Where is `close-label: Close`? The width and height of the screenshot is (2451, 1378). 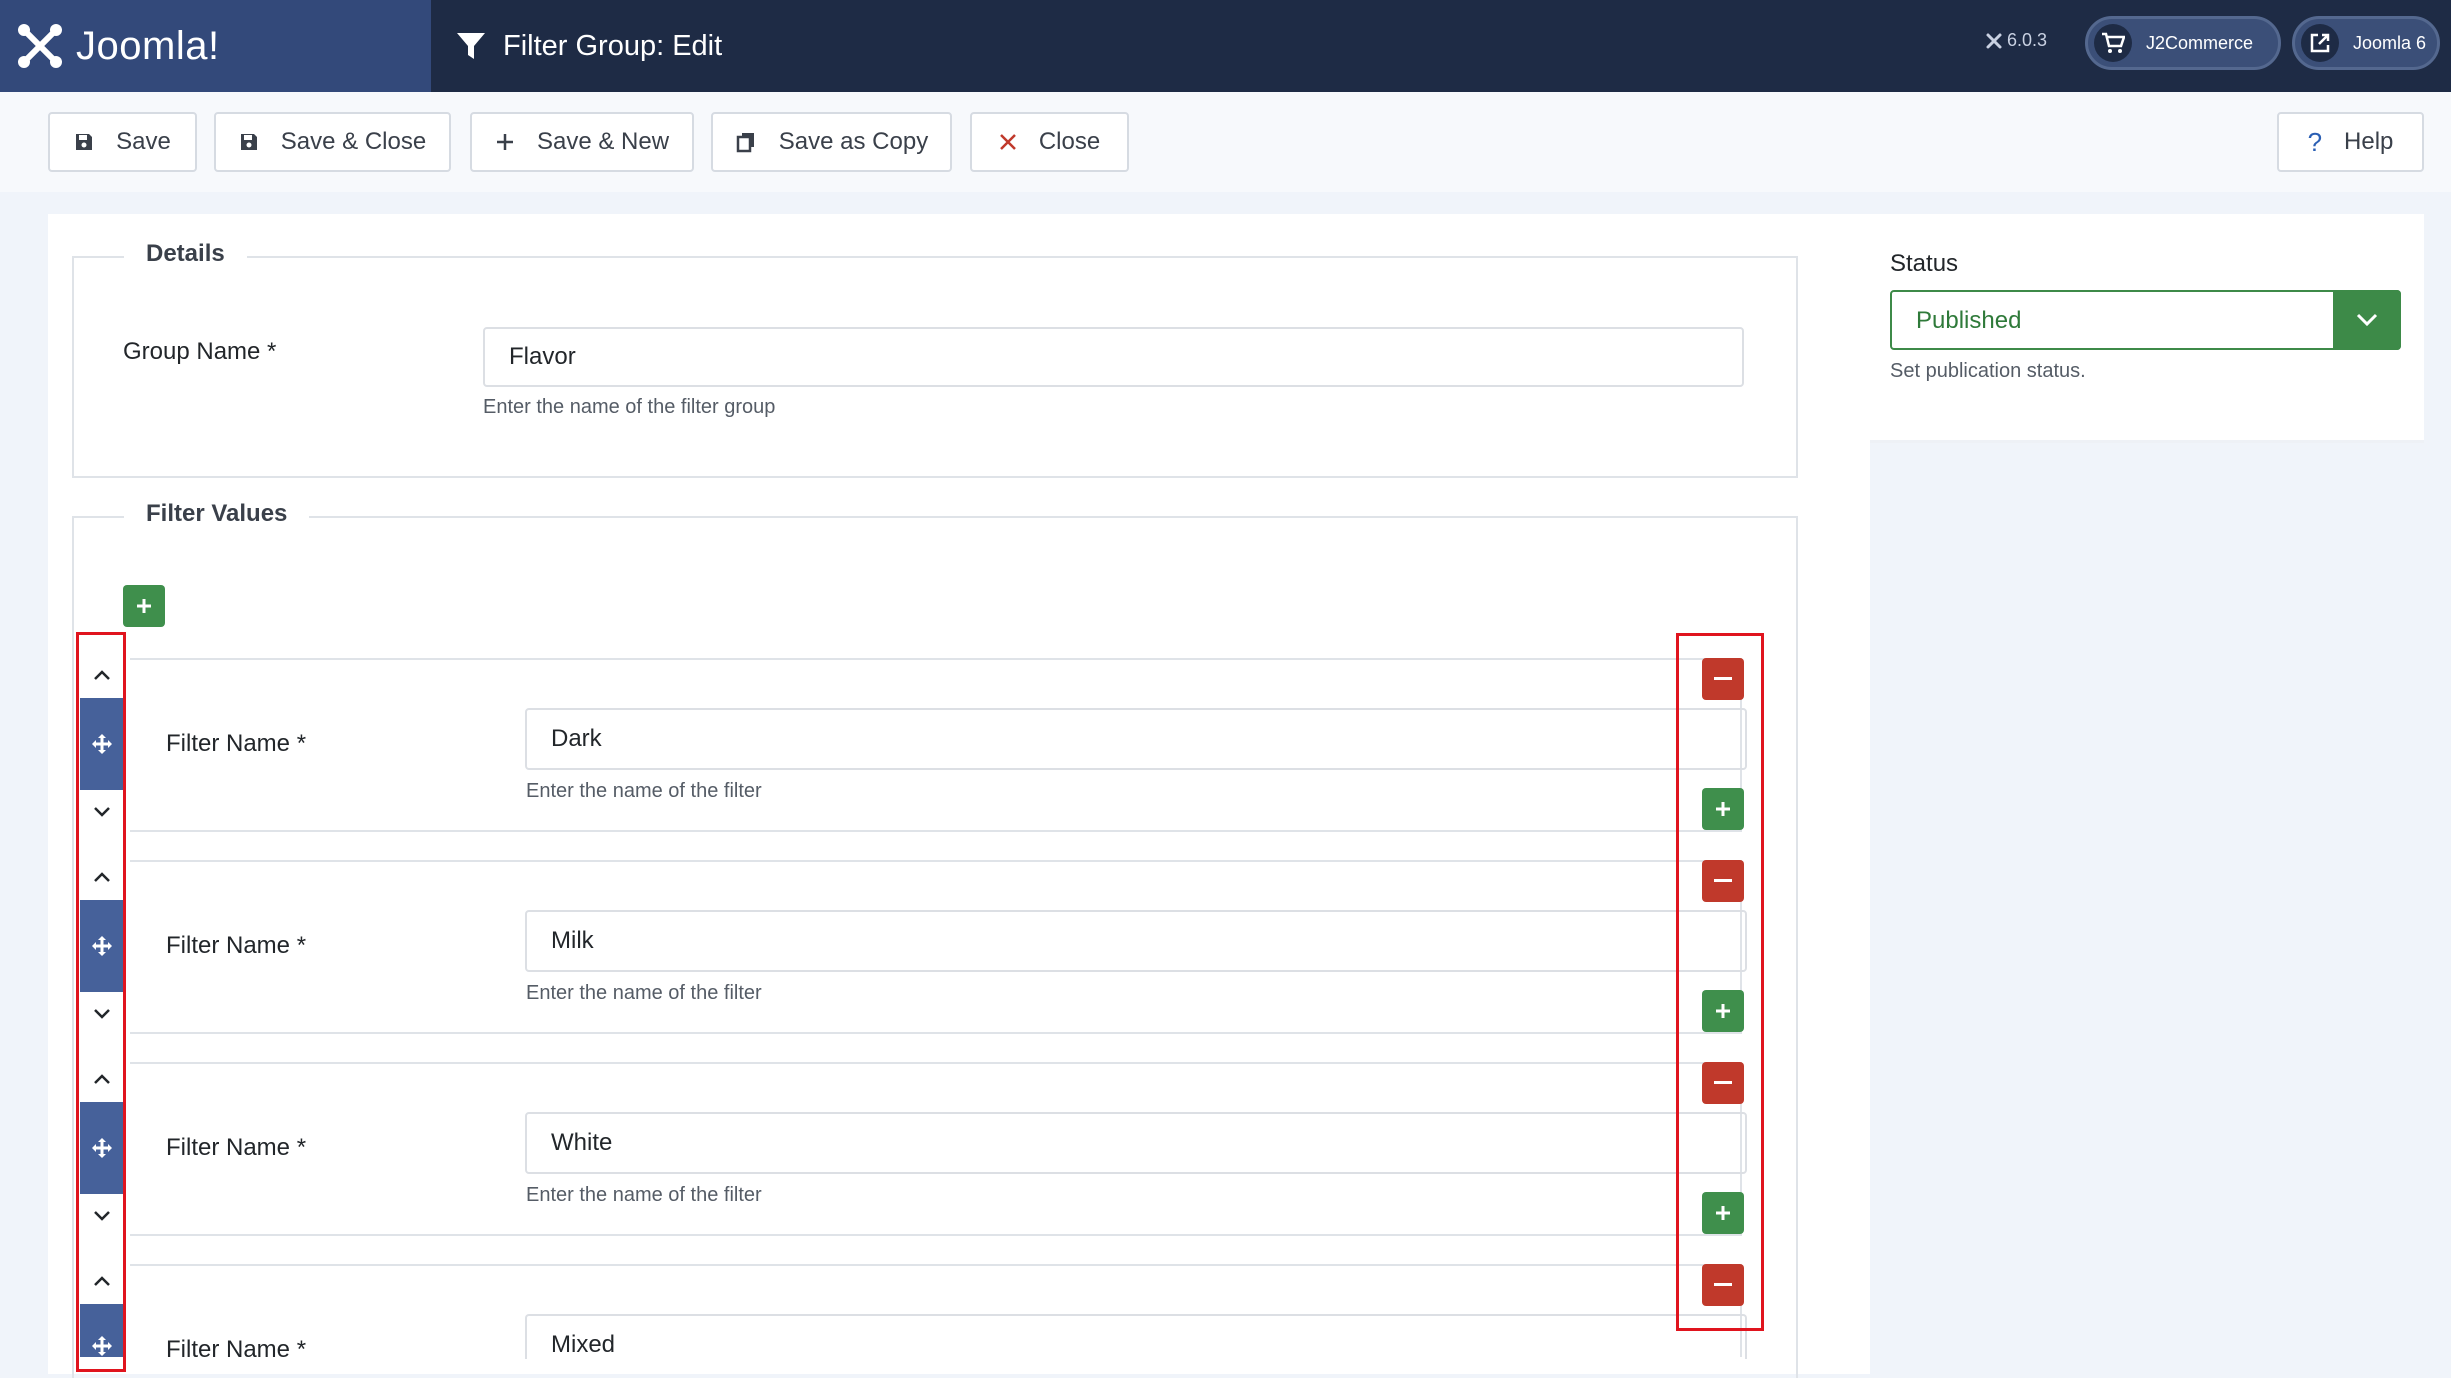
close-label: Close is located at coordinates (1069, 141).